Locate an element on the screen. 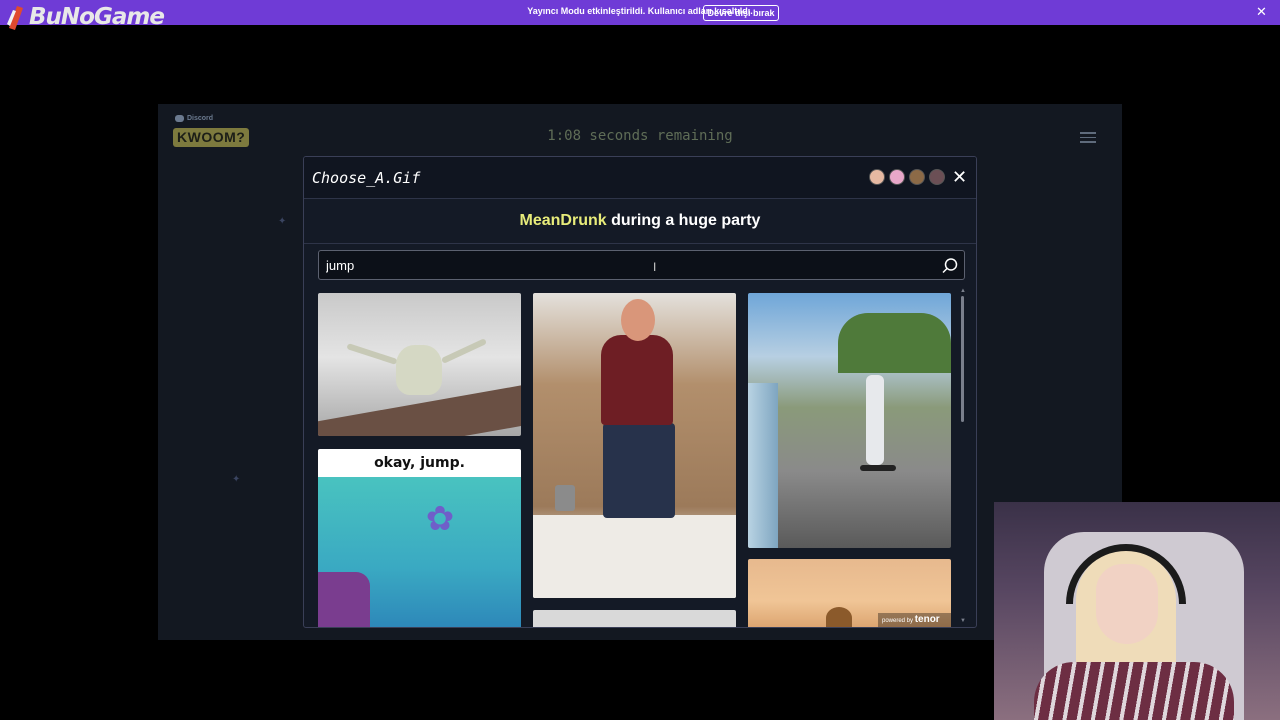 Image resolution: width=1280 pixels, height=720 pixels. discord-icon is located at coordinates (179, 118).